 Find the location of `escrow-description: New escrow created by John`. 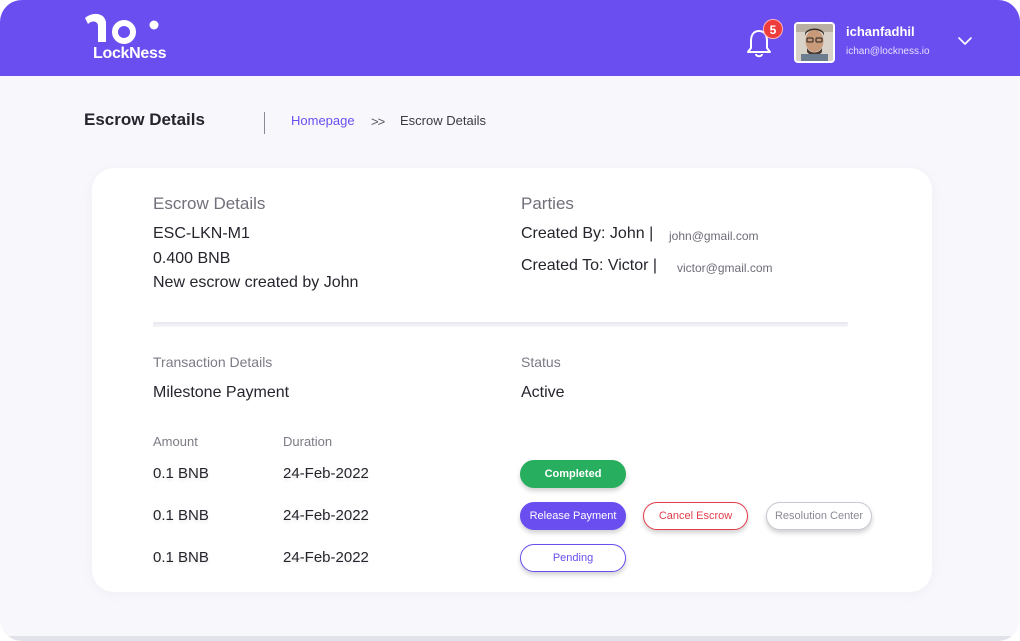

escrow-description: New escrow created by John is located at coordinates (256, 282).